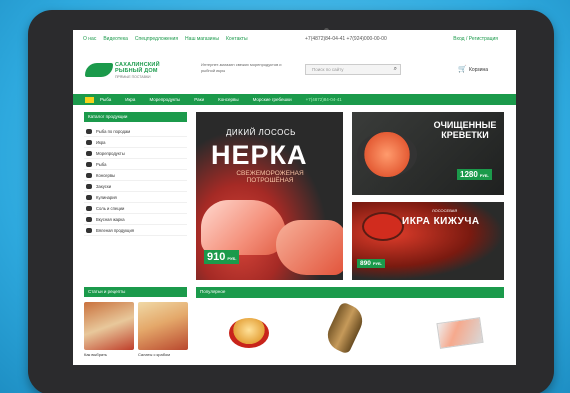  What do you see at coordinates (135, 208) in the screenshot?
I see `category-item: Соль и специи` at bounding box center [135, 208].